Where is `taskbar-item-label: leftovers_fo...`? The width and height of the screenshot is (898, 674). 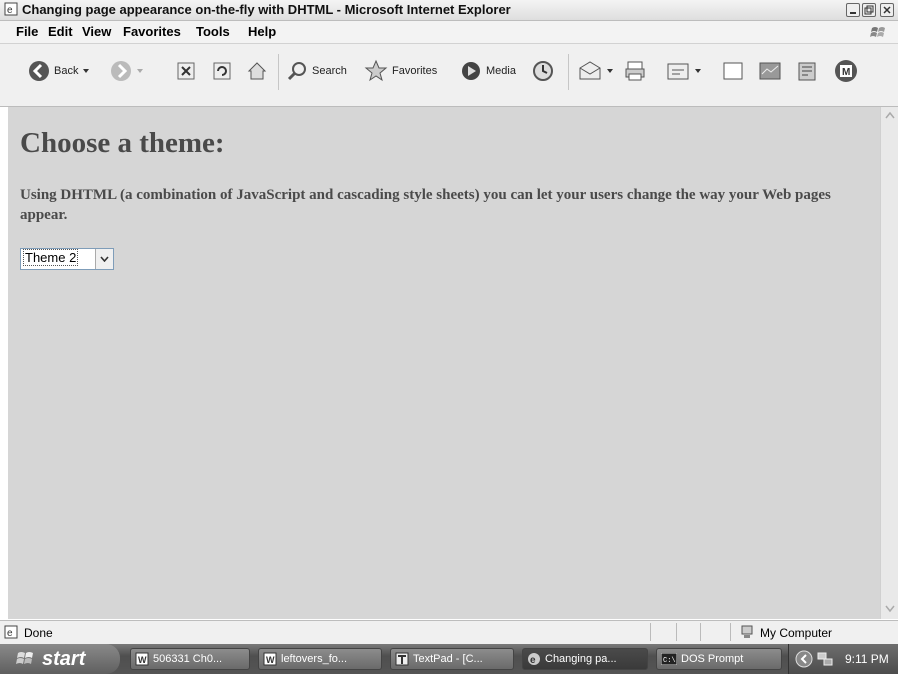
taskbar-item-label: leftovers_fo... is located at coordinates (314, 659).